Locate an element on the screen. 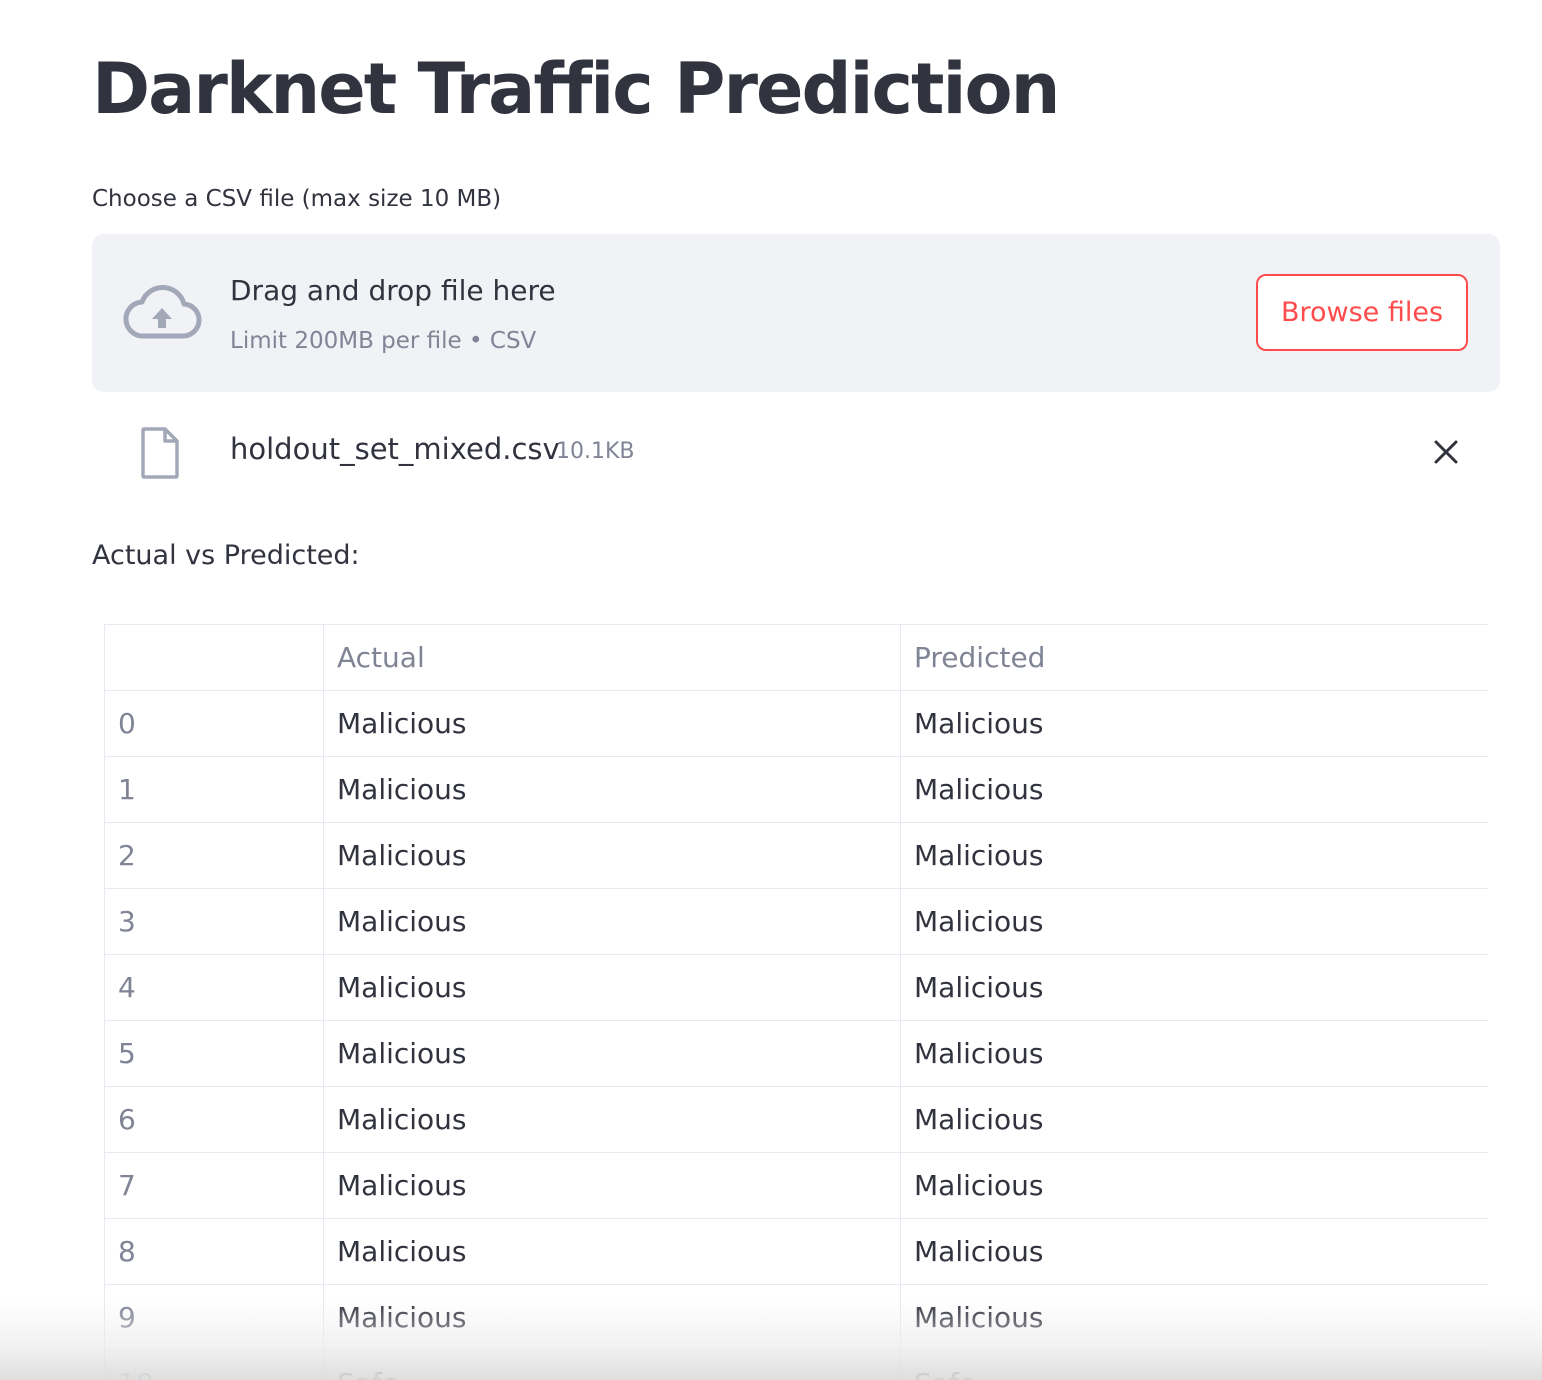 The height and width of the screenshot is (1380, 1542). row-index: 4 is located at coordinates (214, 987).